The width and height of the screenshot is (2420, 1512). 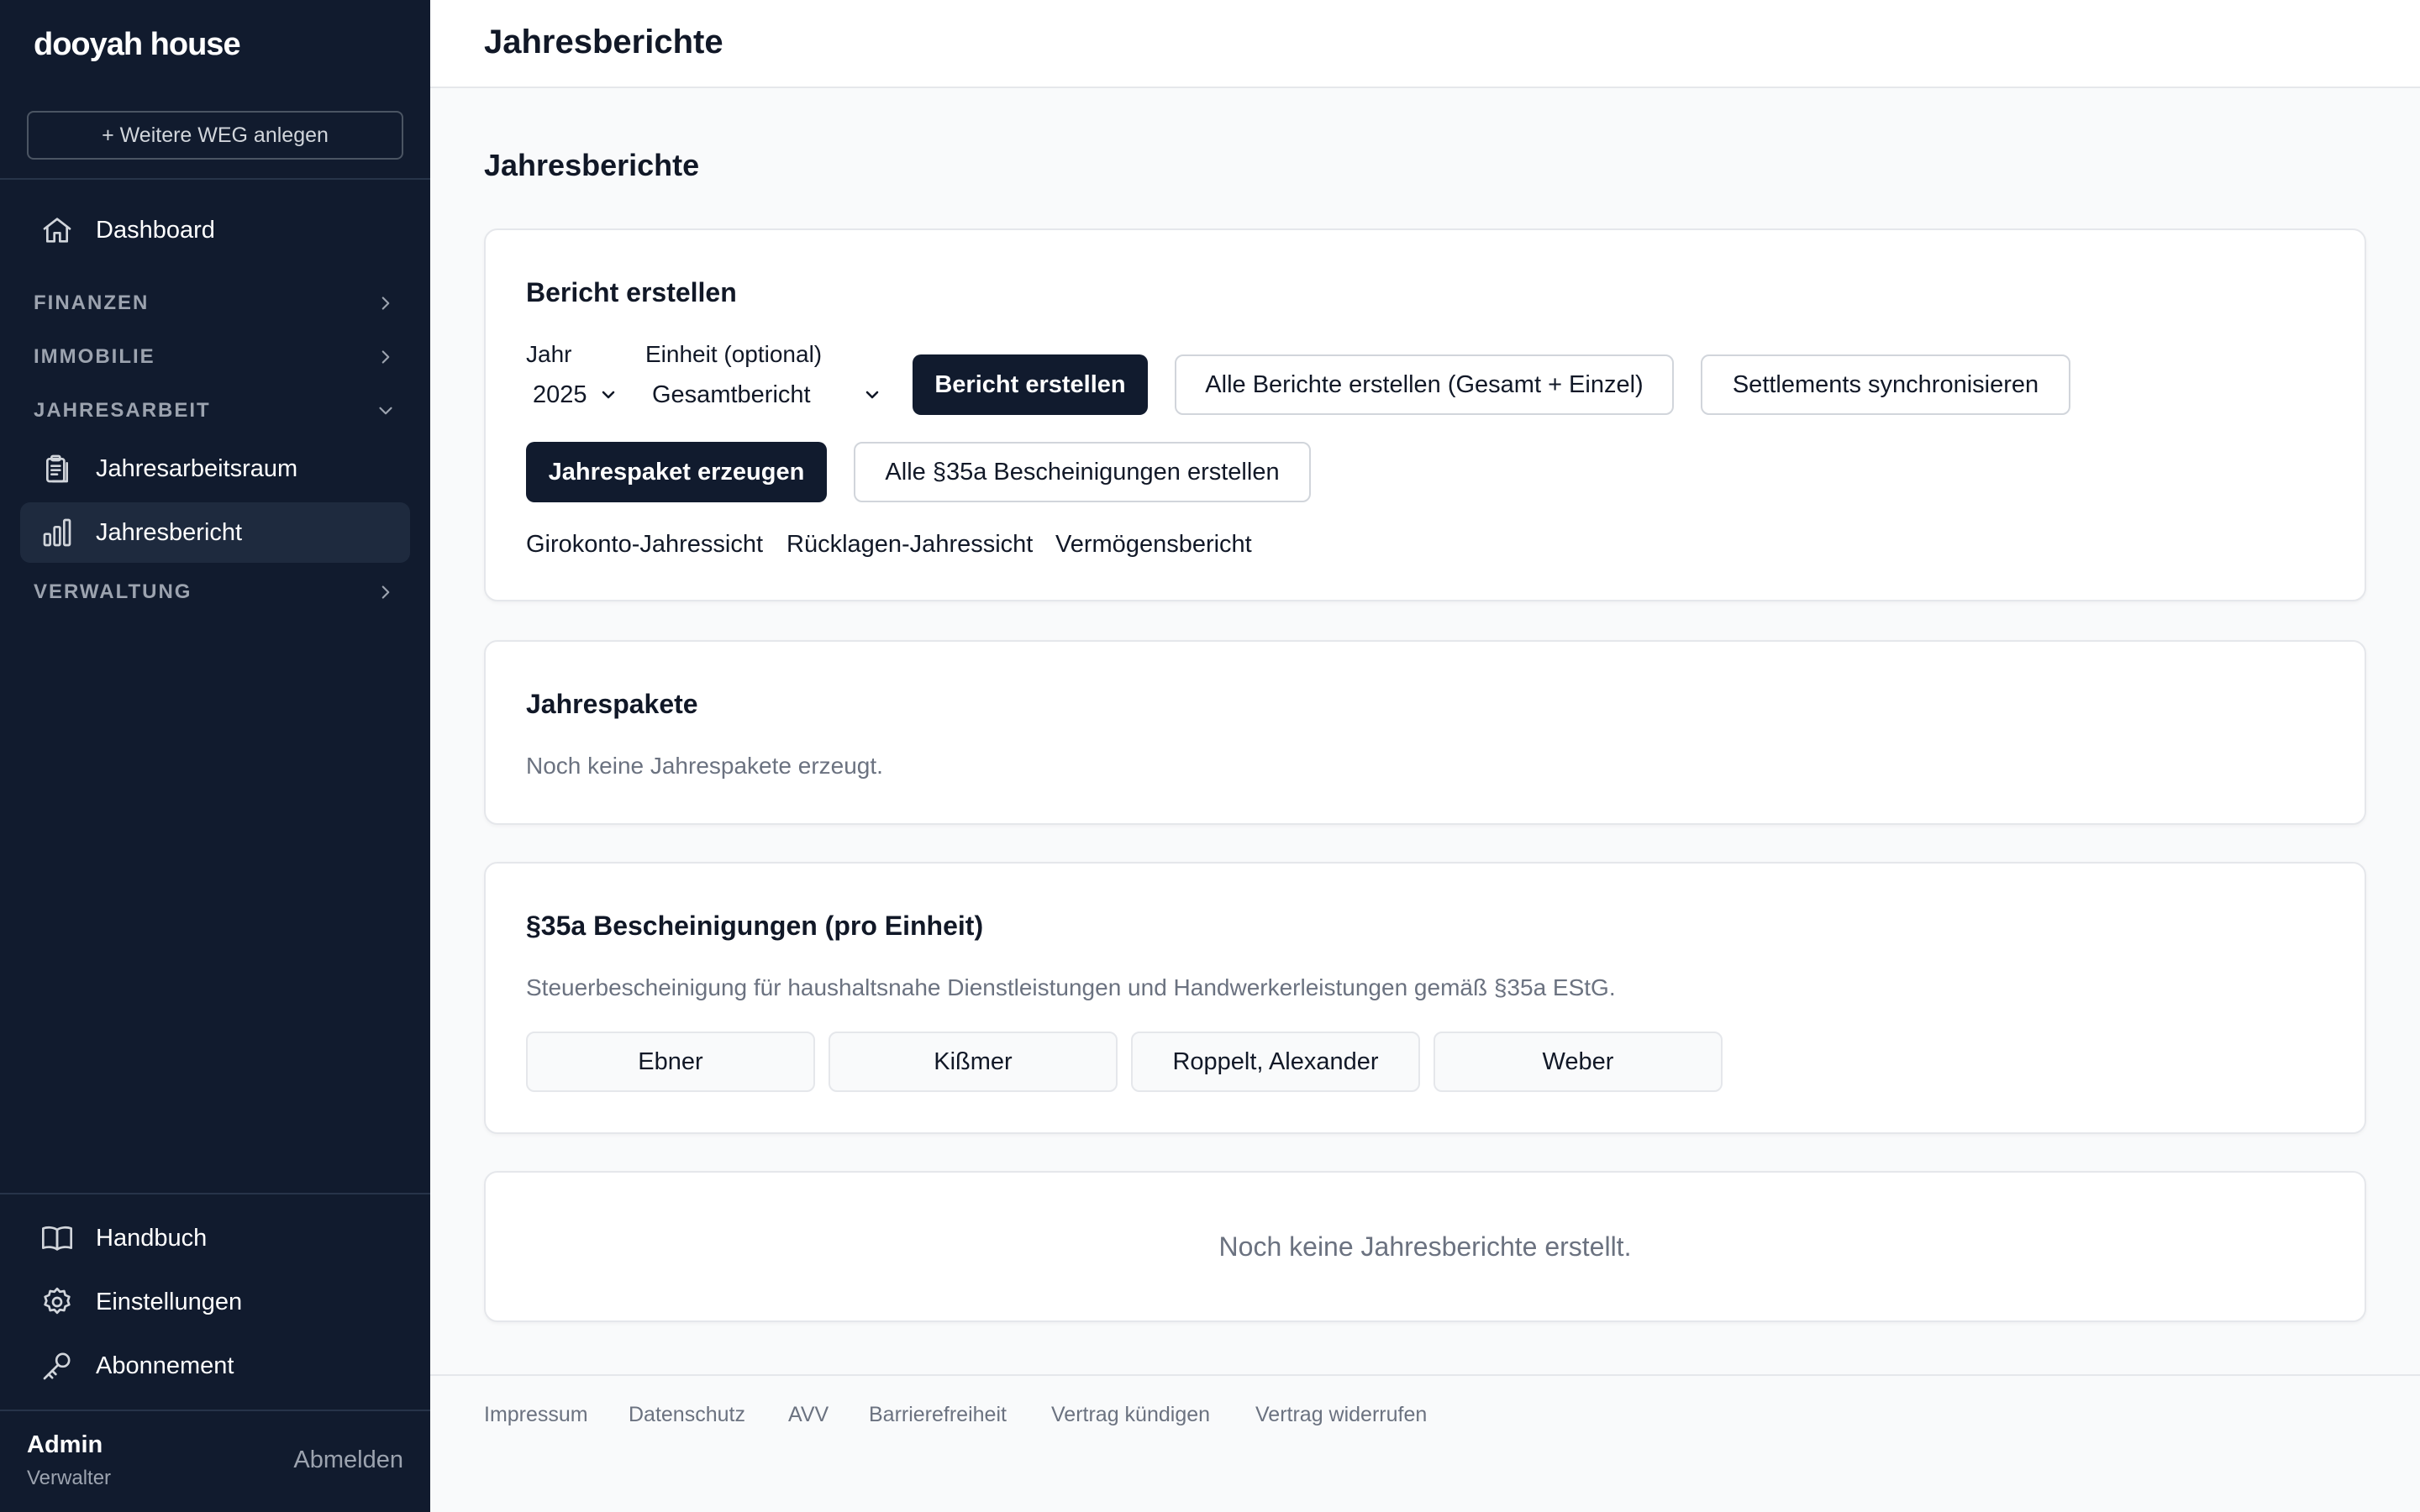 I want to click on footer-link-vertrag-kuendigen: Vertrag kündigen, so click(x=1131, y=1415).